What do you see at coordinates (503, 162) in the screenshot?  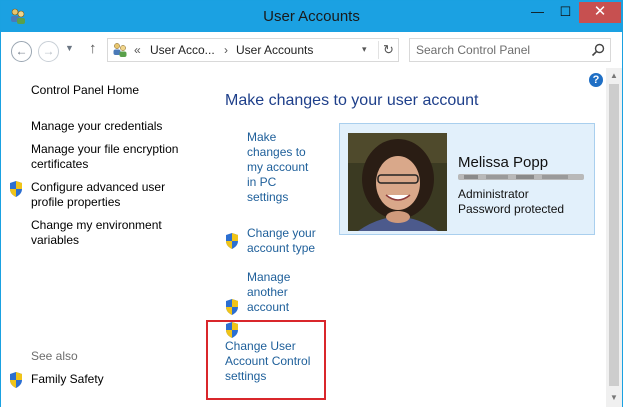 I see `user-name: Melissa Popp` at bounding box center [503, 162].